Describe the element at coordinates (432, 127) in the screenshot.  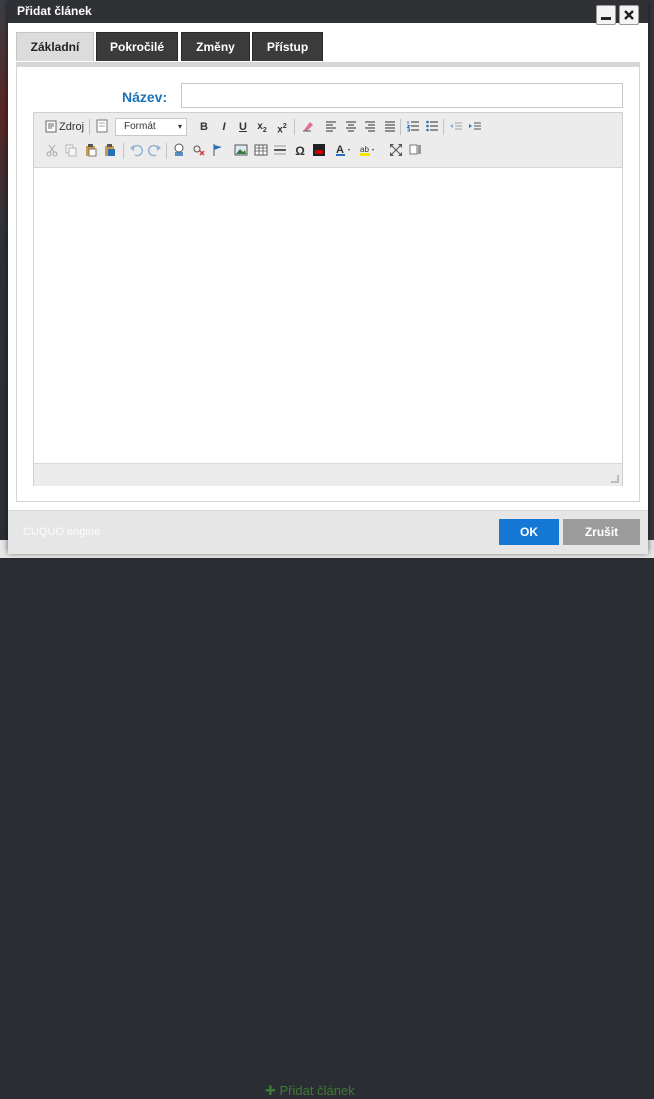
I see `bulleted-list-icon` at that location.